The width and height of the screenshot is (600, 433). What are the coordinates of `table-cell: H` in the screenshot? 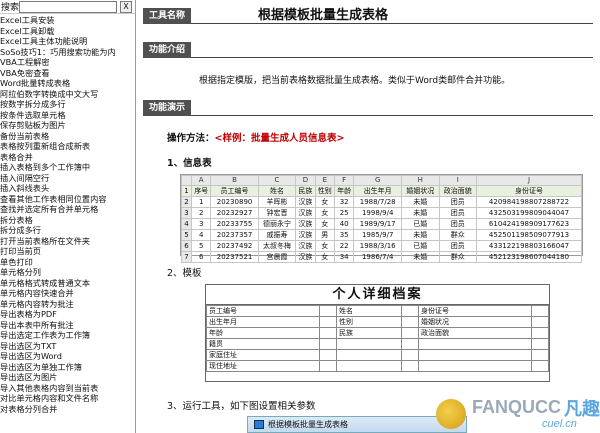 It's located at (420, 180).